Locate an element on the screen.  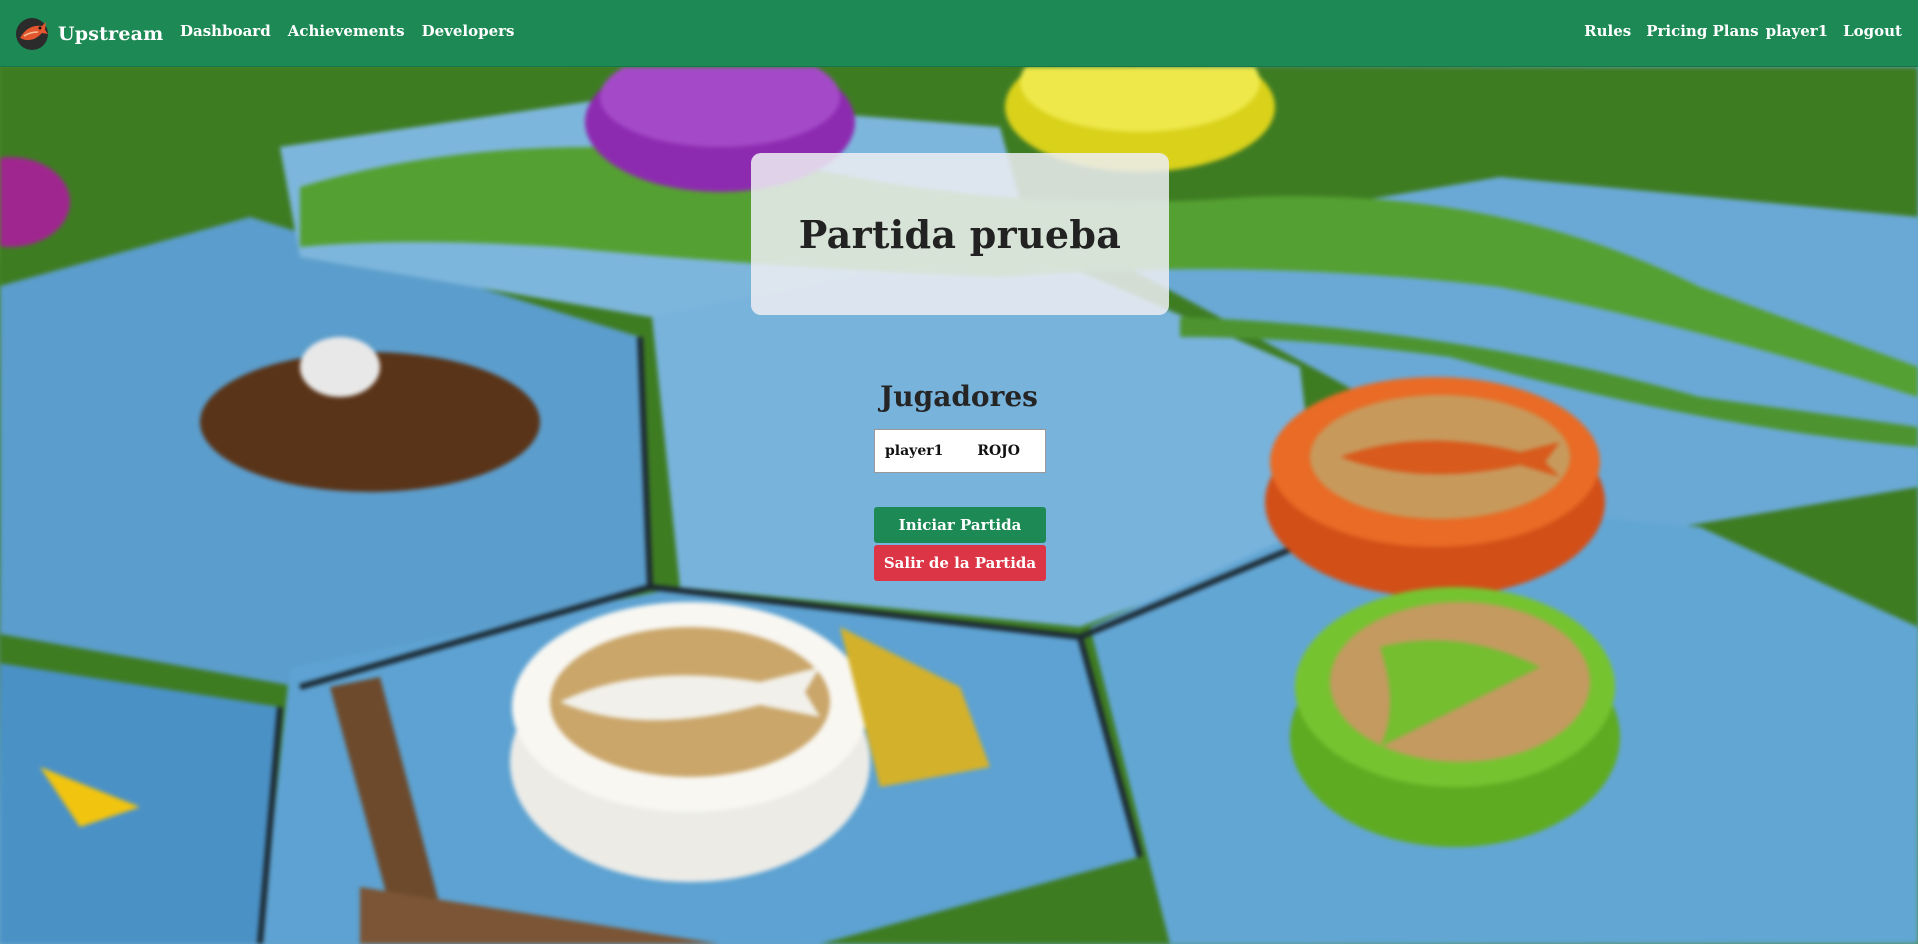
brand-name: Upstream is located at coordinates (111, 34).